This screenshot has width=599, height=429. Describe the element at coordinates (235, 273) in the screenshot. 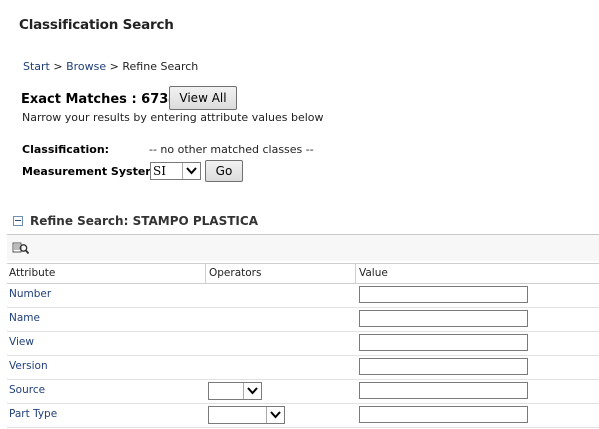

I see `operators-column-header: Operators` at that location.